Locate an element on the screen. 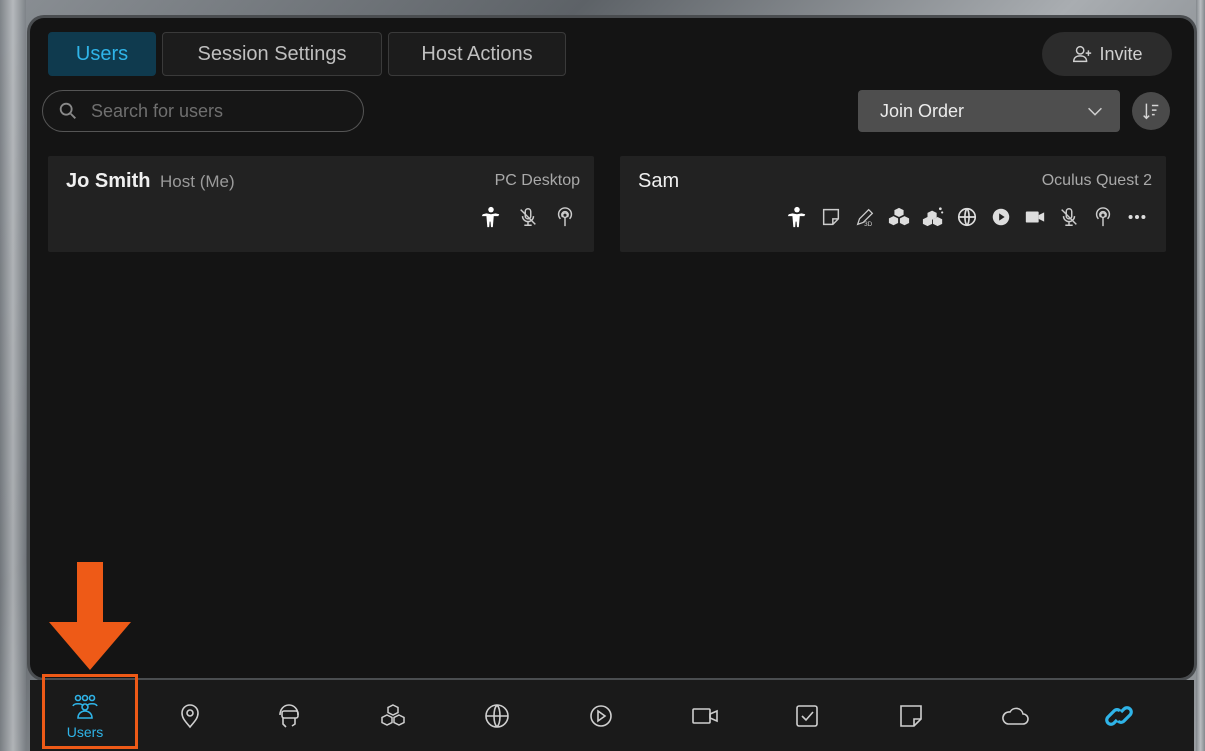  user-name: Jo Smith is located at coordinates (108, 181).